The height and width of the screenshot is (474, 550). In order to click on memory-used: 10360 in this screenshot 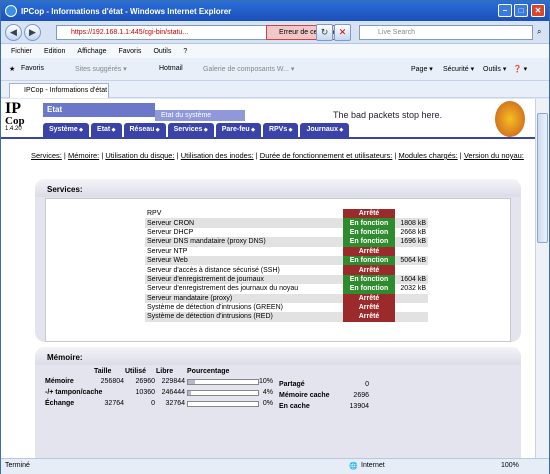, I will do `click(145, 392)`.